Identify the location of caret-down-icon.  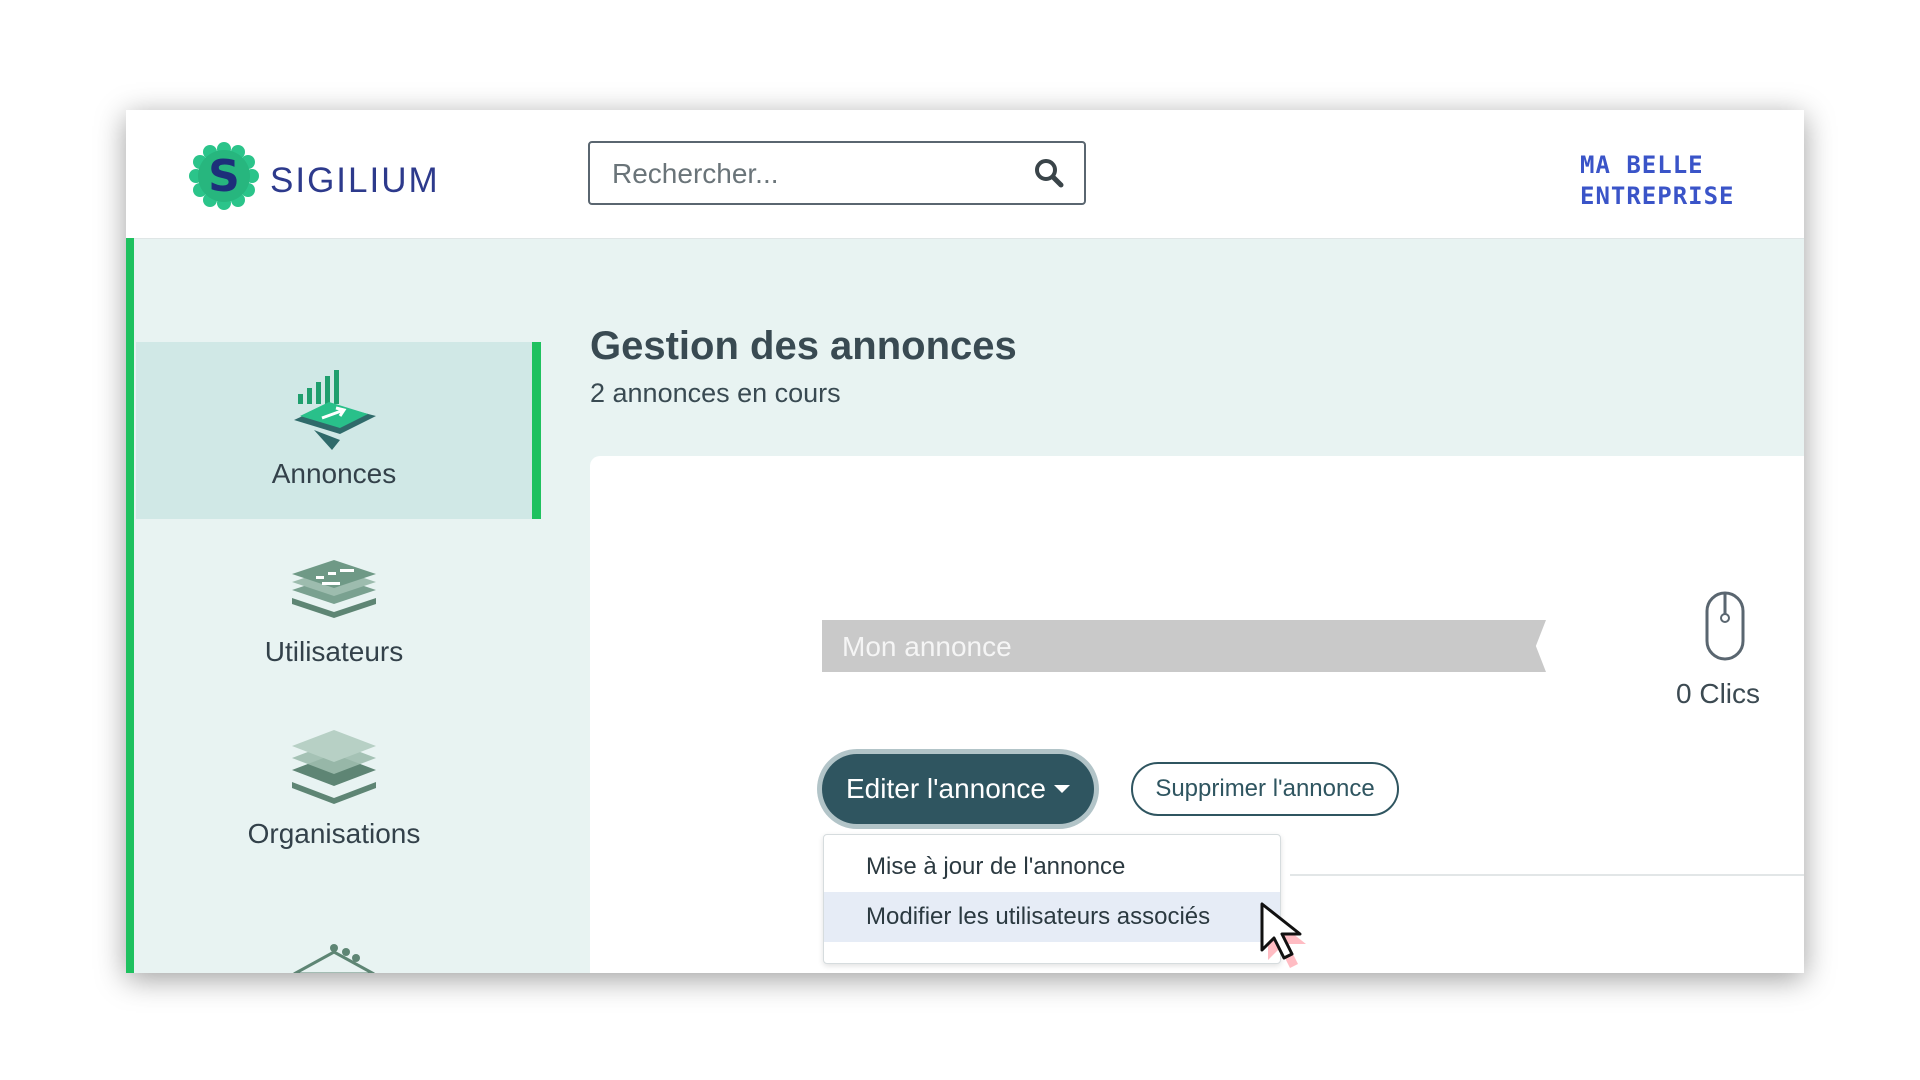
(1062, 789).